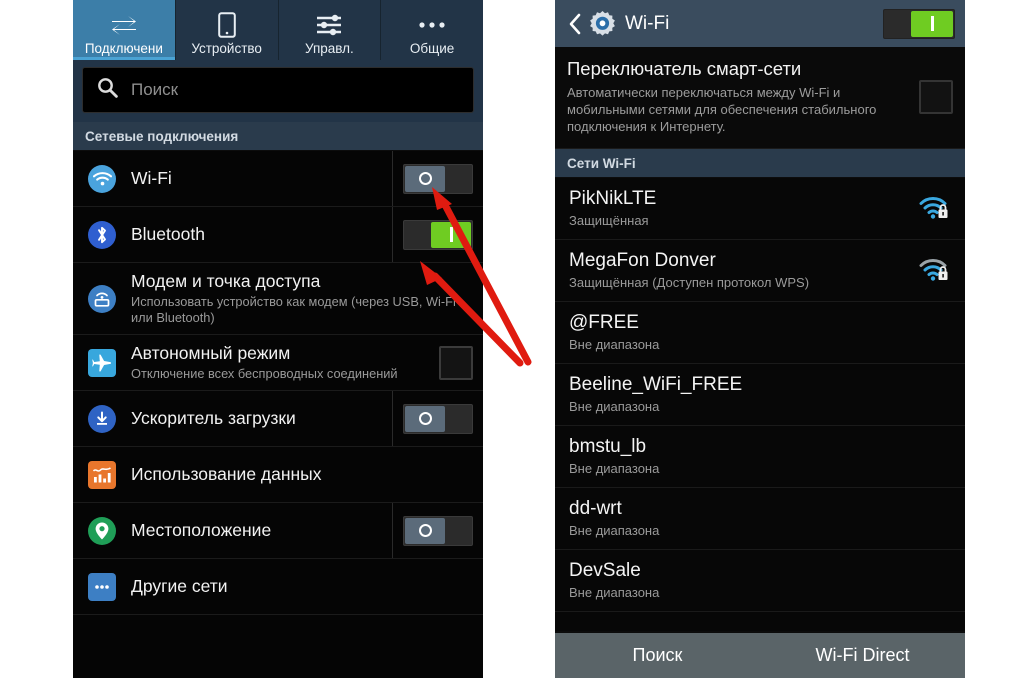 This screenshot has width=1036, height=678. I want to click on wifi-toggle, so click(438, 178).